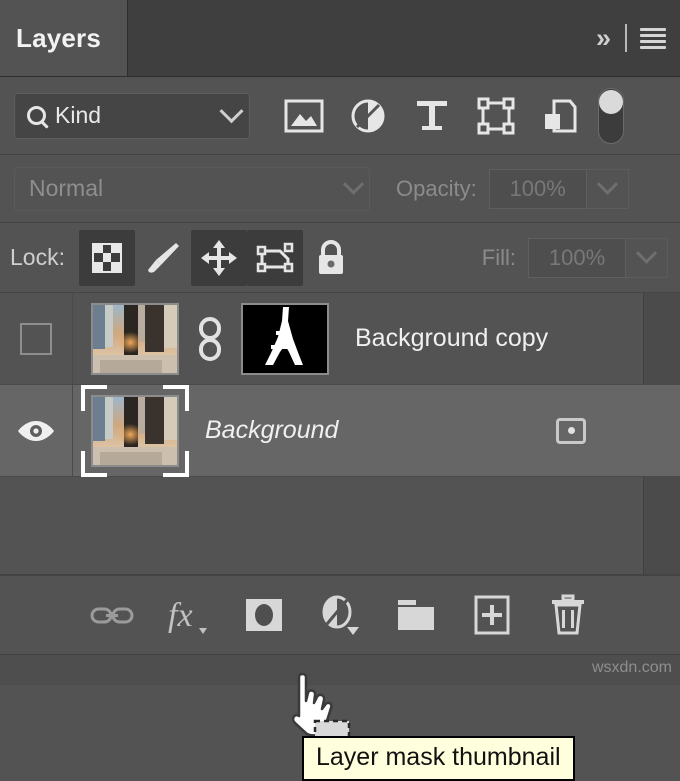  I want to click on half-circle-icon, so click(340, 615).